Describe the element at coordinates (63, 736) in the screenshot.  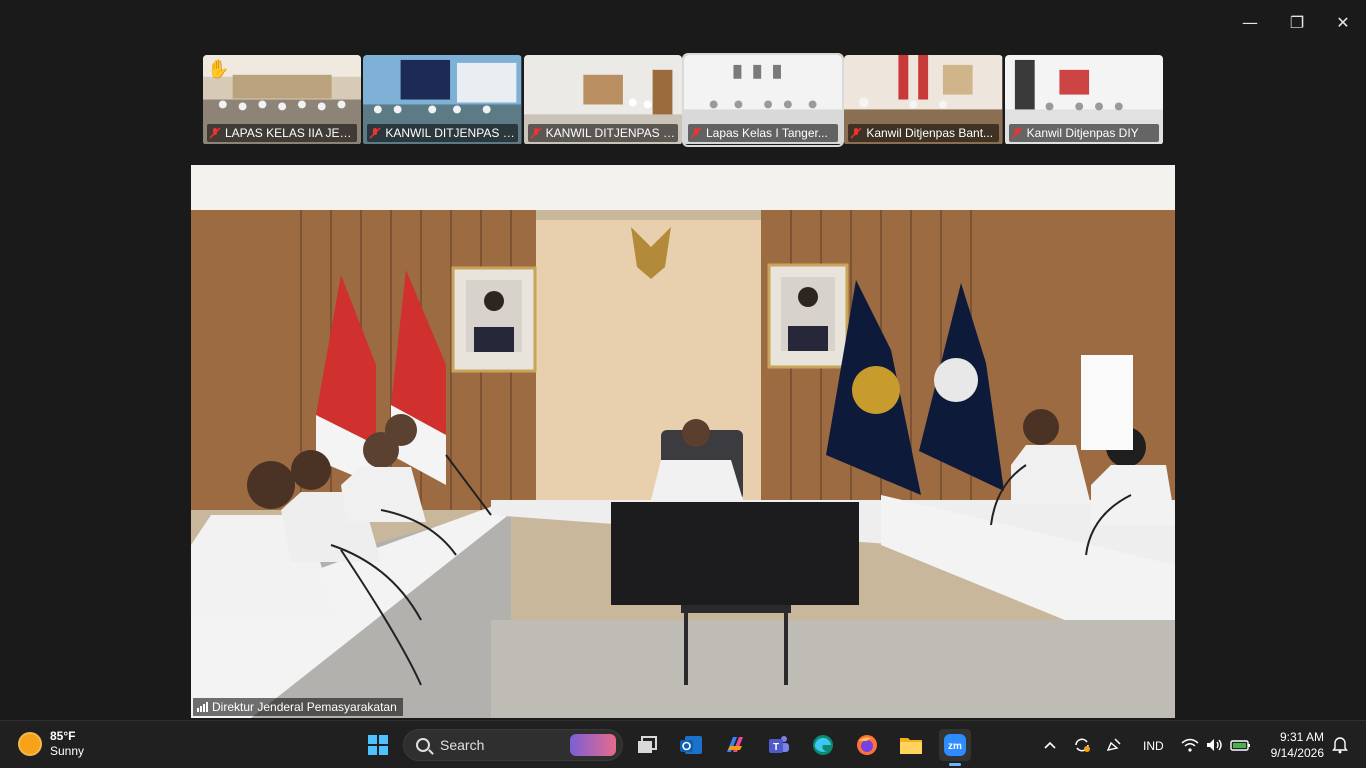
I see `weather-temperature: 85°F` at that location.